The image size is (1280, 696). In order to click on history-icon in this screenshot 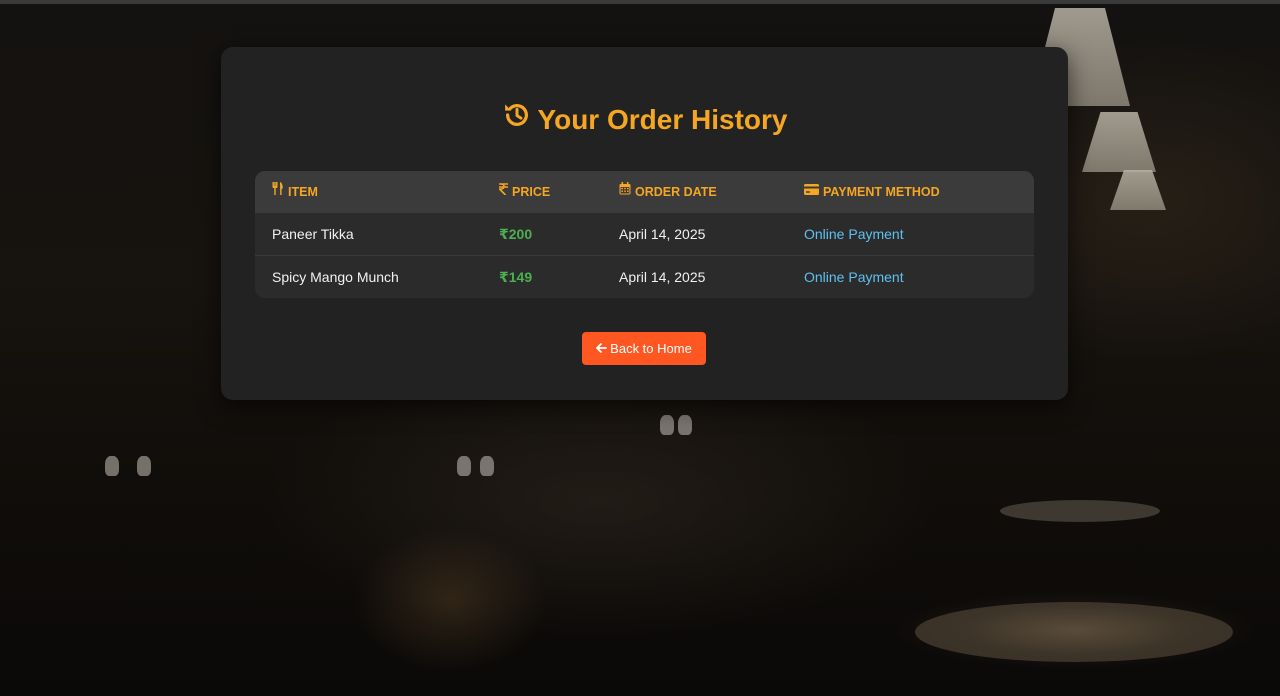, I will do `click(517, 119)`.